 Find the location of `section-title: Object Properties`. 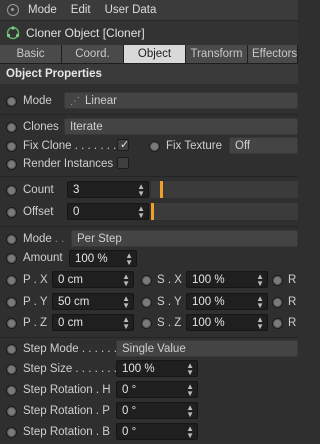

section-title: Object Properties is located at coordinates (149, 74).